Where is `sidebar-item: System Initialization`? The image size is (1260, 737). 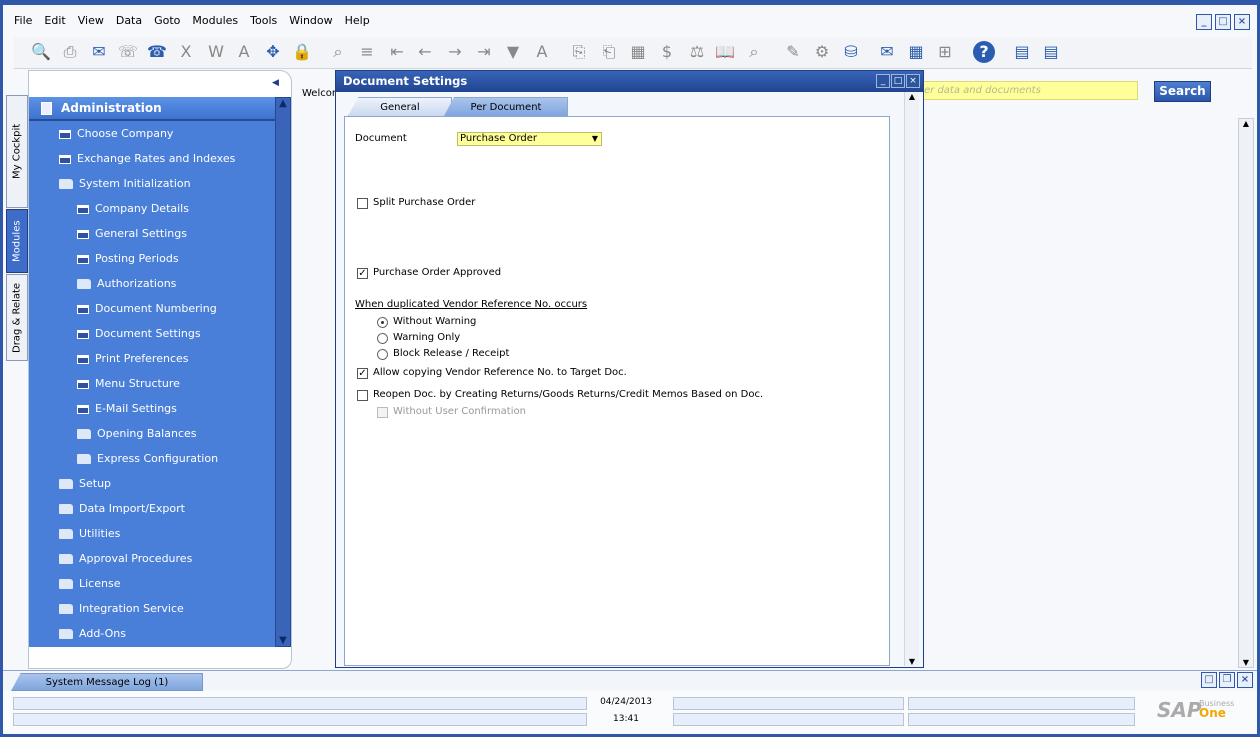
sidebar-item: System Initialization is located at coordinates (125, 184).